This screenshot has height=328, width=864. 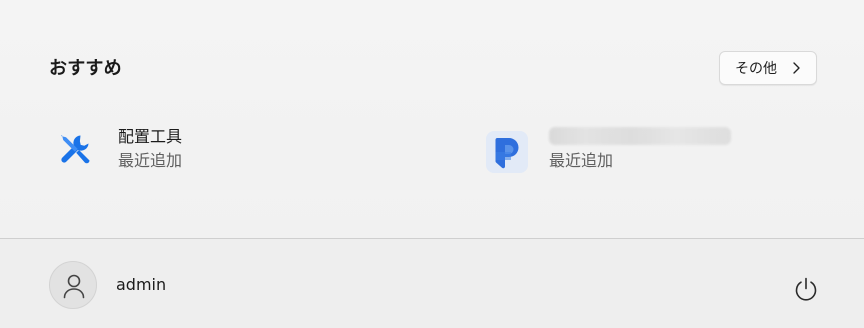 What do you see at coordinates (150, 136) in the screenshot?
I see `item-name: 配置工具` at bounding box center [150, 136].